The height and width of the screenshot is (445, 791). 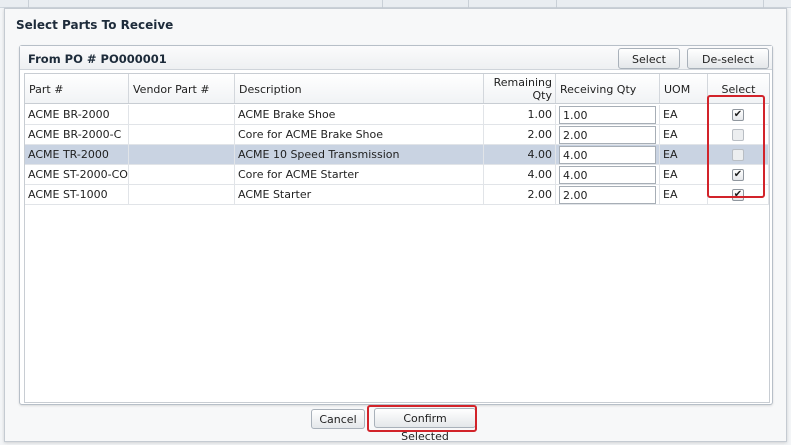 I want to click on column-header-select: Select, so click(x=738, y=88).